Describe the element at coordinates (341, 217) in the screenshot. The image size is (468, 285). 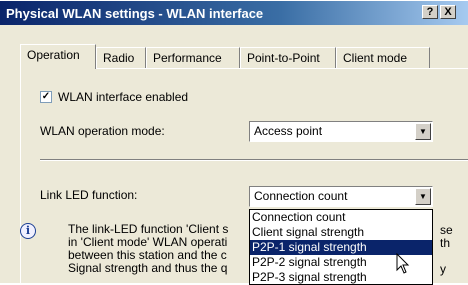
I see `dropdown-option: Connection count` at that location.